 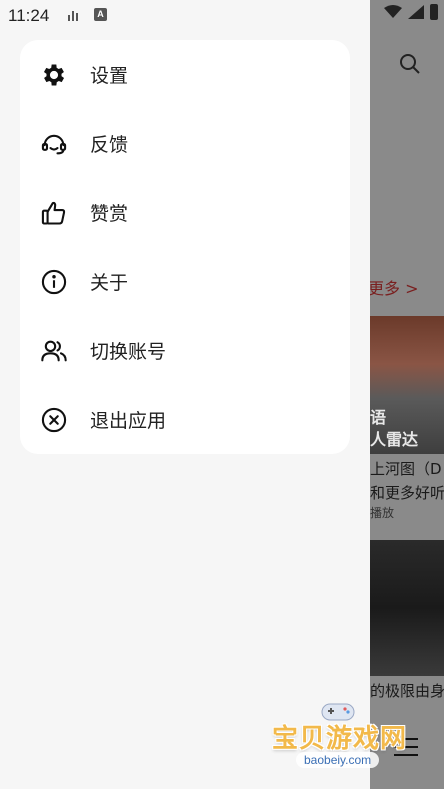 What do you see at coordinates (407, 492) in the screenshot?
I see `video-title: 和更多好听` at bounding box center [407, 492].